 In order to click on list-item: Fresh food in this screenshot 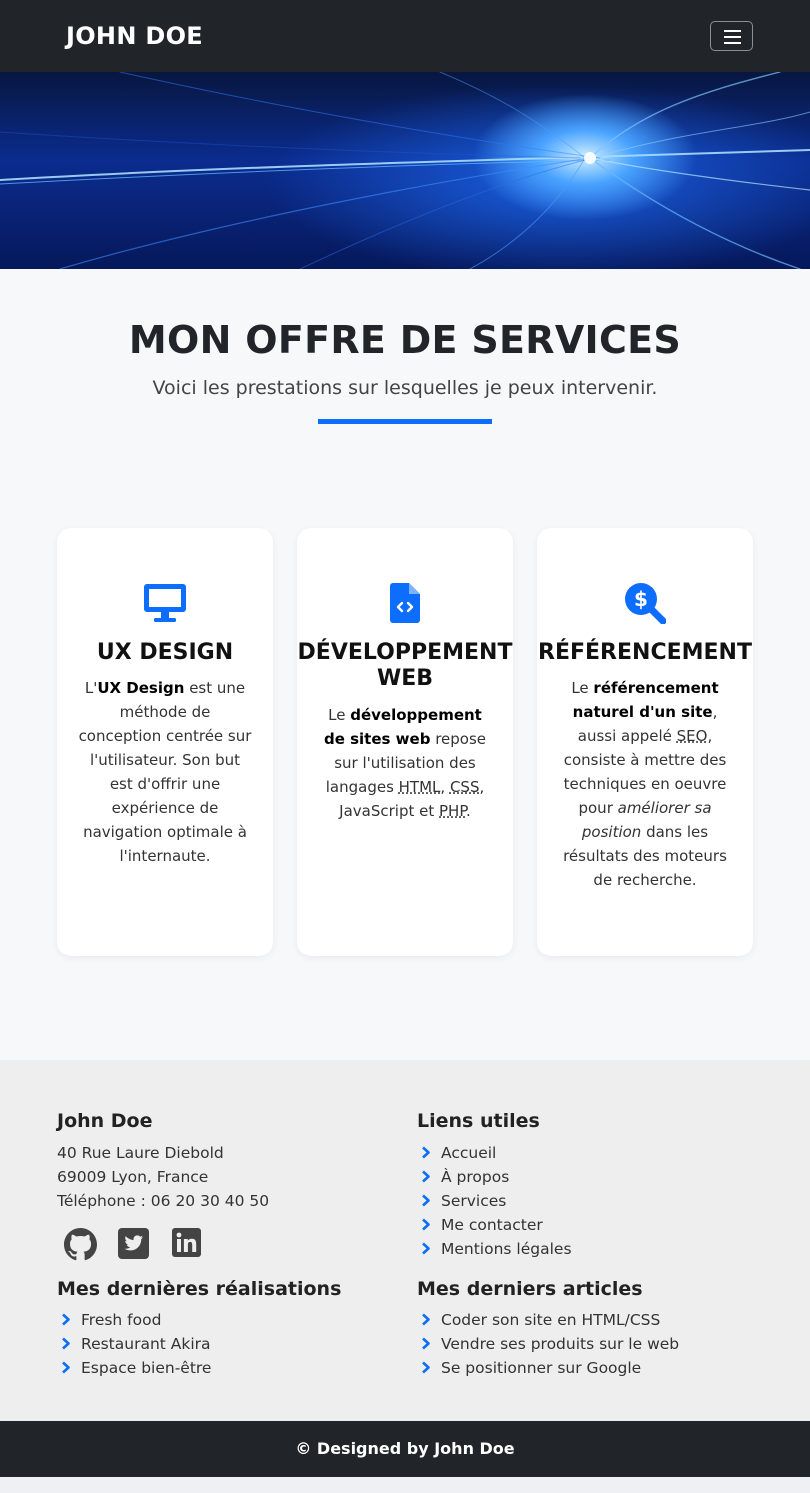, I will do `click(136, 1320)`.